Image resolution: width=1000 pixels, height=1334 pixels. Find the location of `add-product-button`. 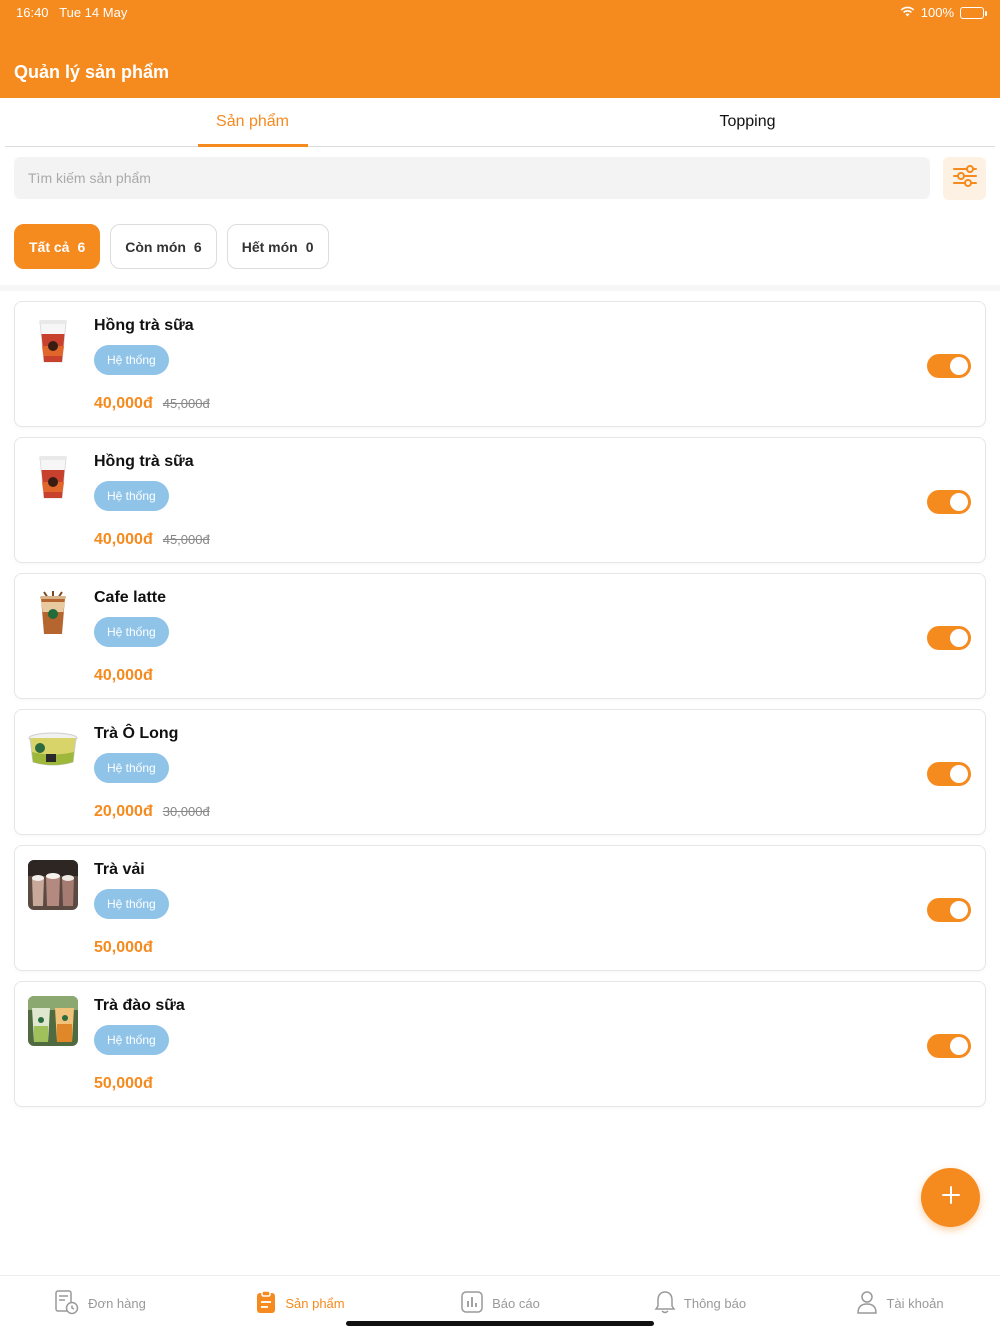

add-product-button is located at coordinates (950, 1197).